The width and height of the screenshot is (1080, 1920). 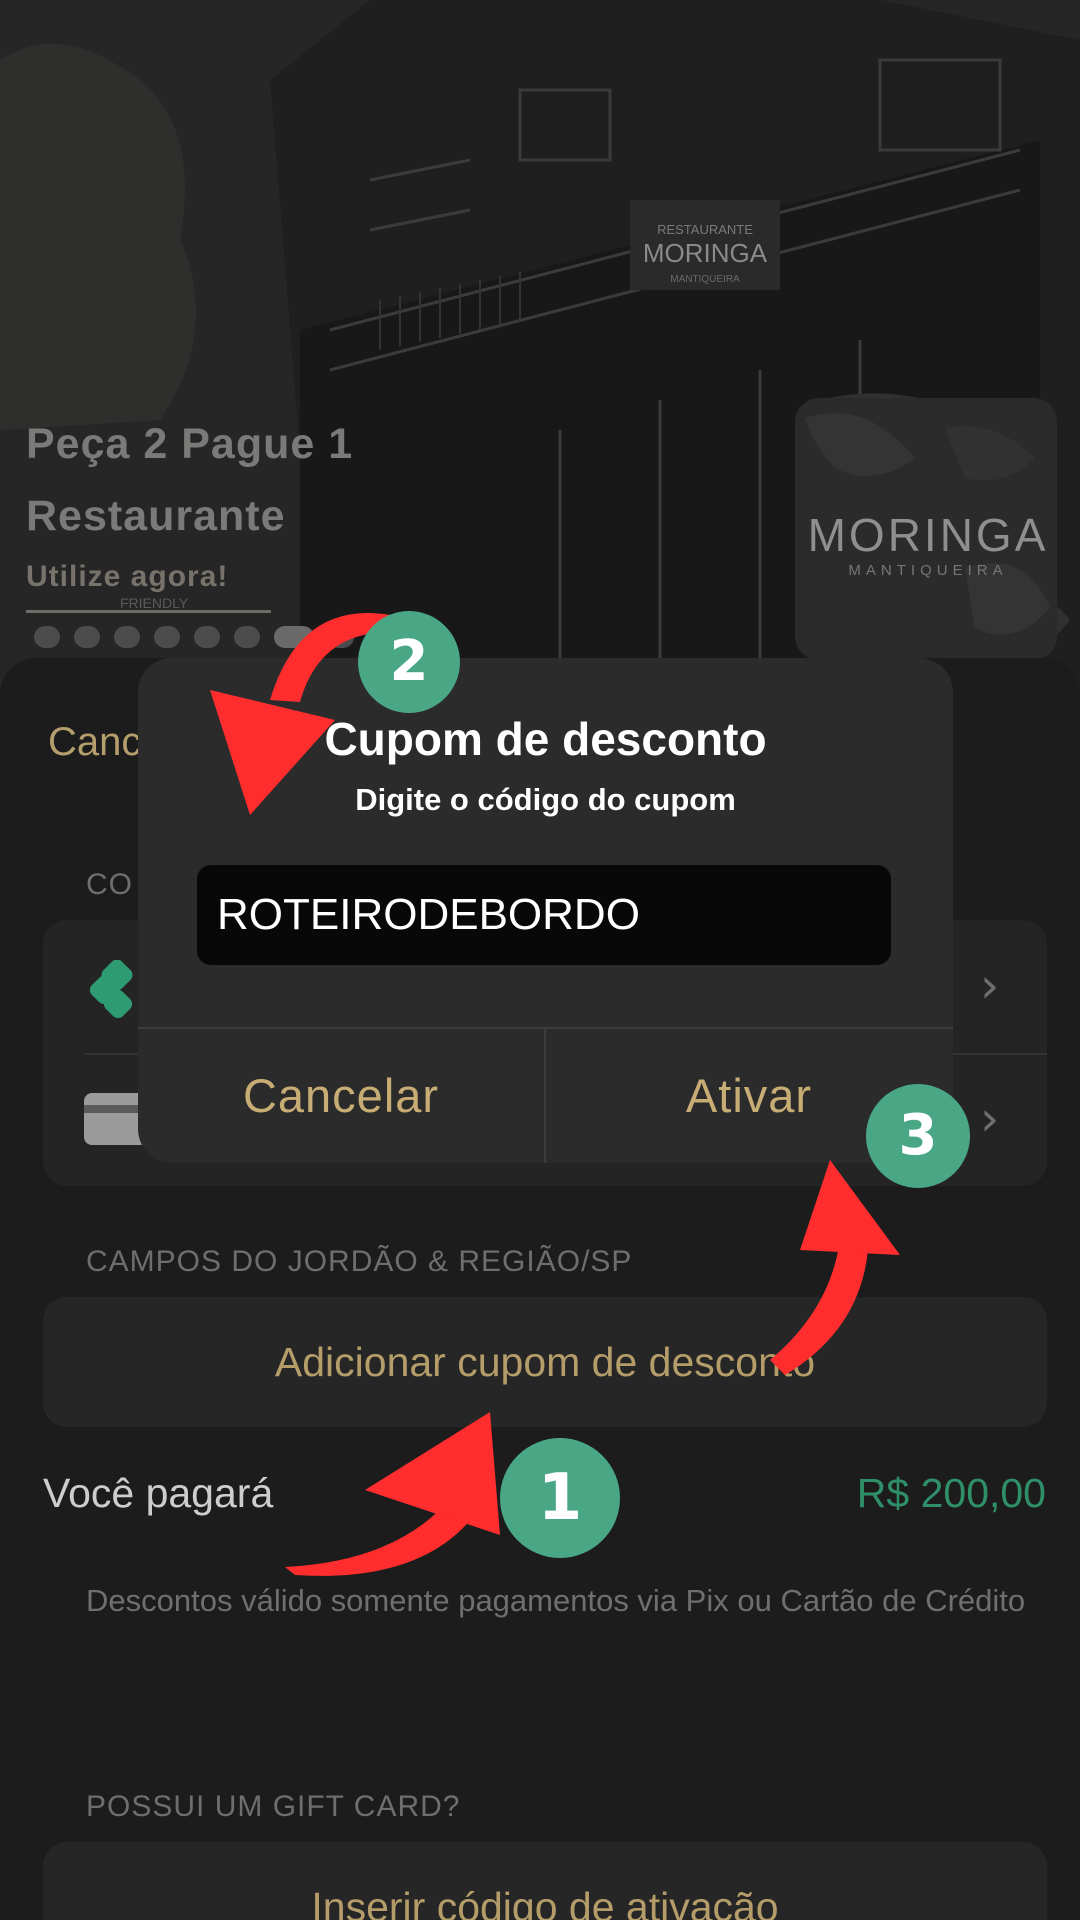 I want to click on step-badge-1: 1, so click(x=560, y=1498).